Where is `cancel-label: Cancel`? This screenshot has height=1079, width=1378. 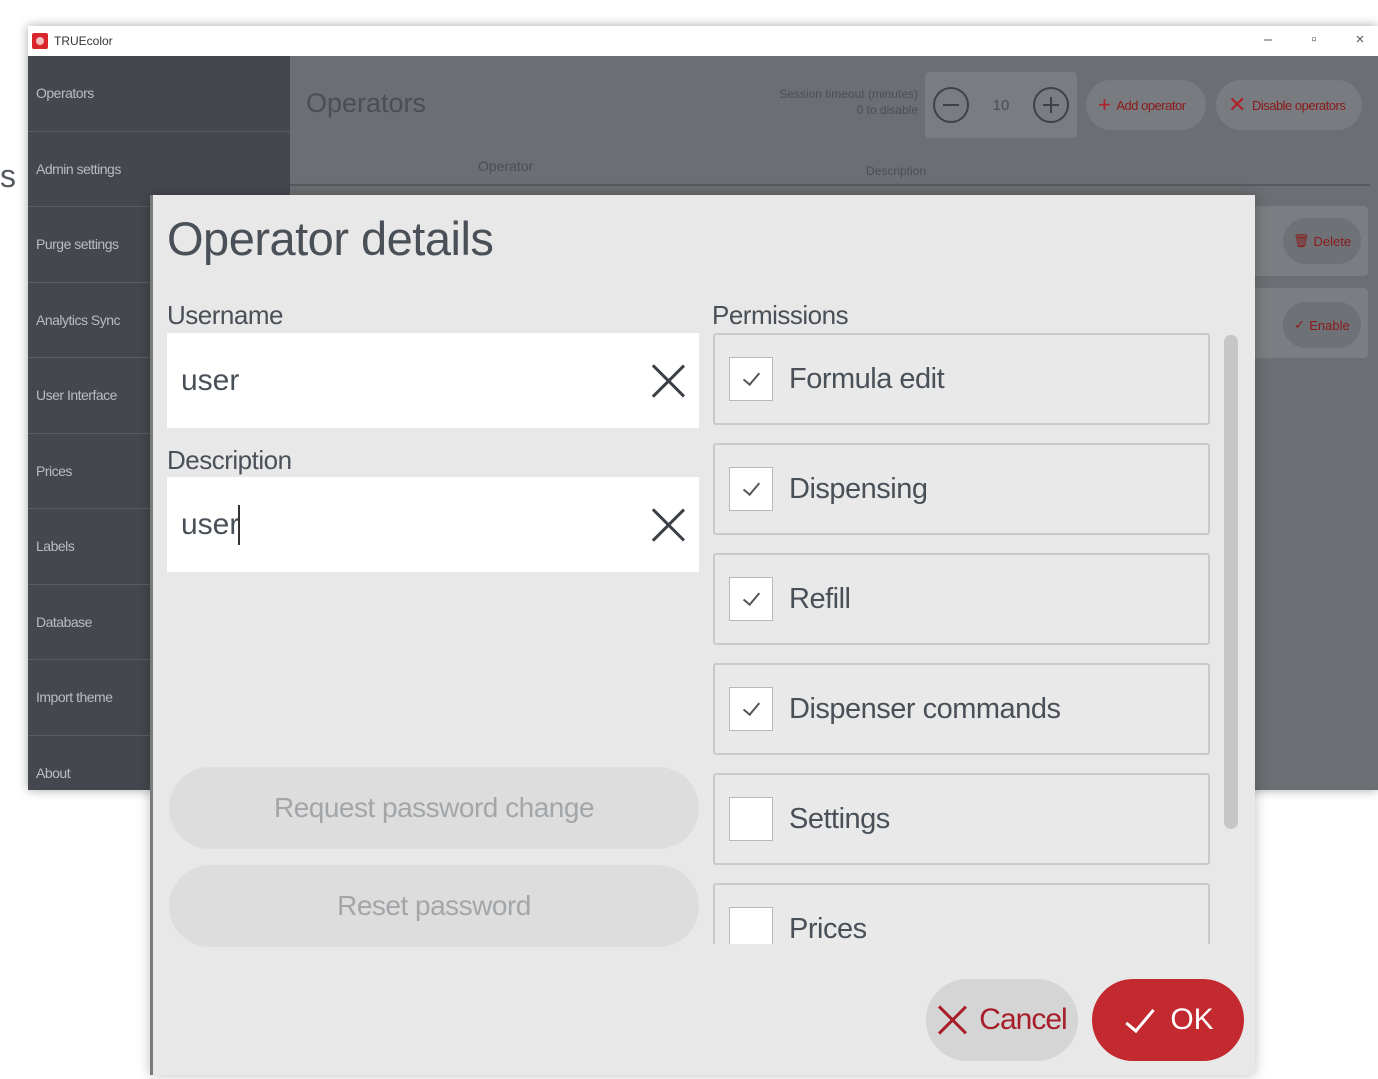 cancel-label: Cancel is located at coordinates (1023, 1019).